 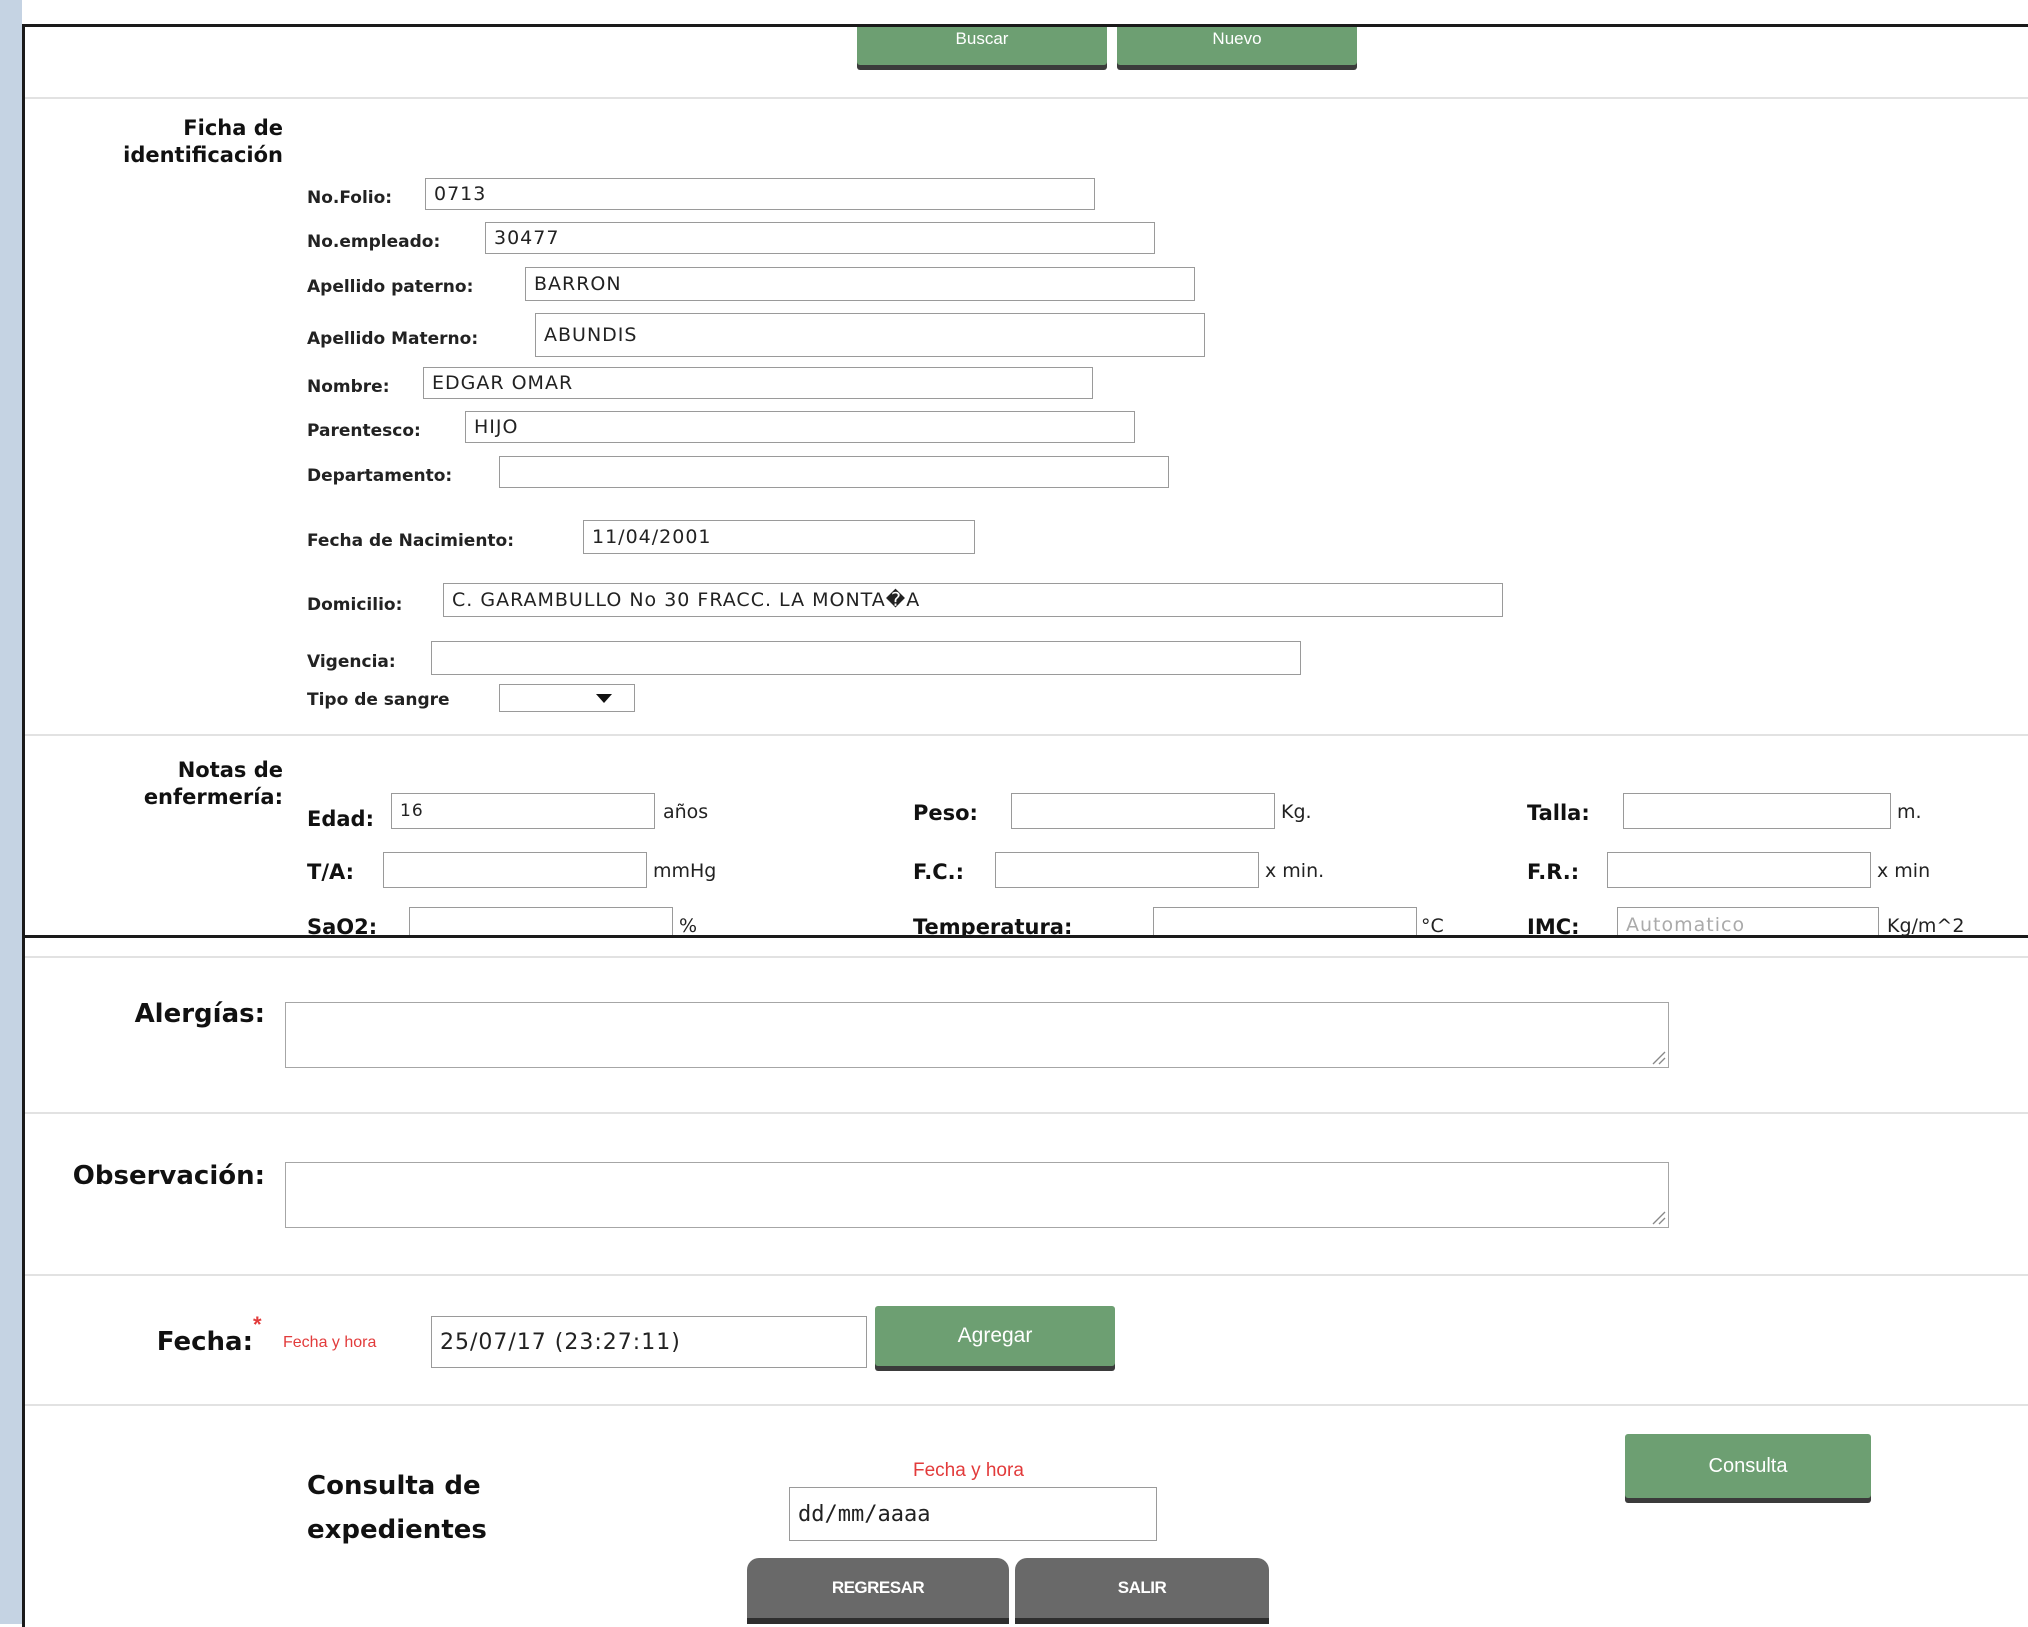 What do you see at coordinates (1237, 46) in the screenshot?
I see `nuevo-button: Nuevo` at bounding box center [1237, 46].